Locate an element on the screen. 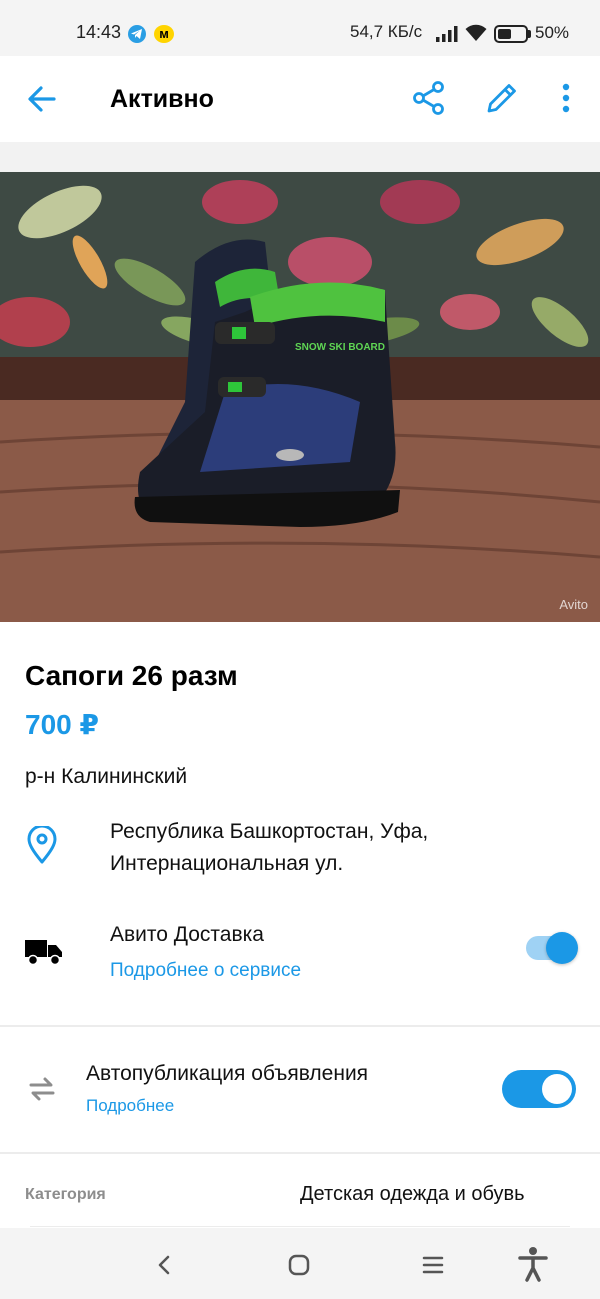  delivery-toggle is located at coordinates (552, 948).